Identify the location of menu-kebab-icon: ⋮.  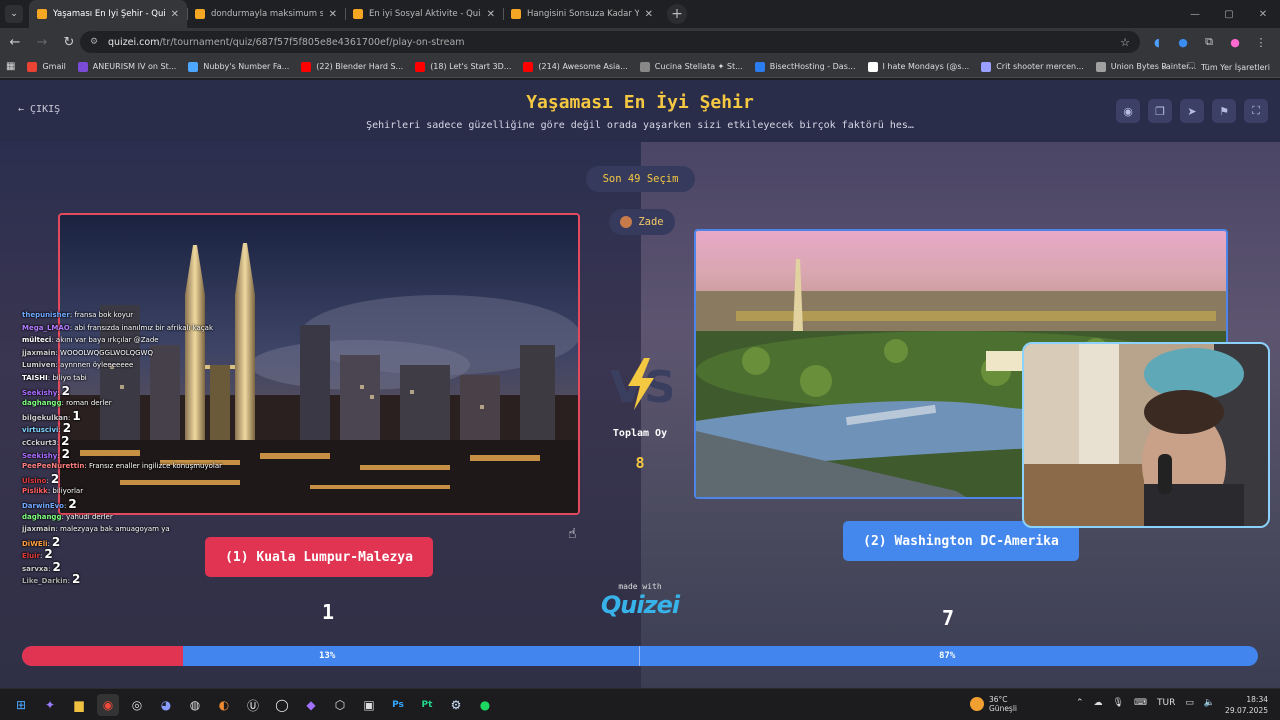
(1261, 42).